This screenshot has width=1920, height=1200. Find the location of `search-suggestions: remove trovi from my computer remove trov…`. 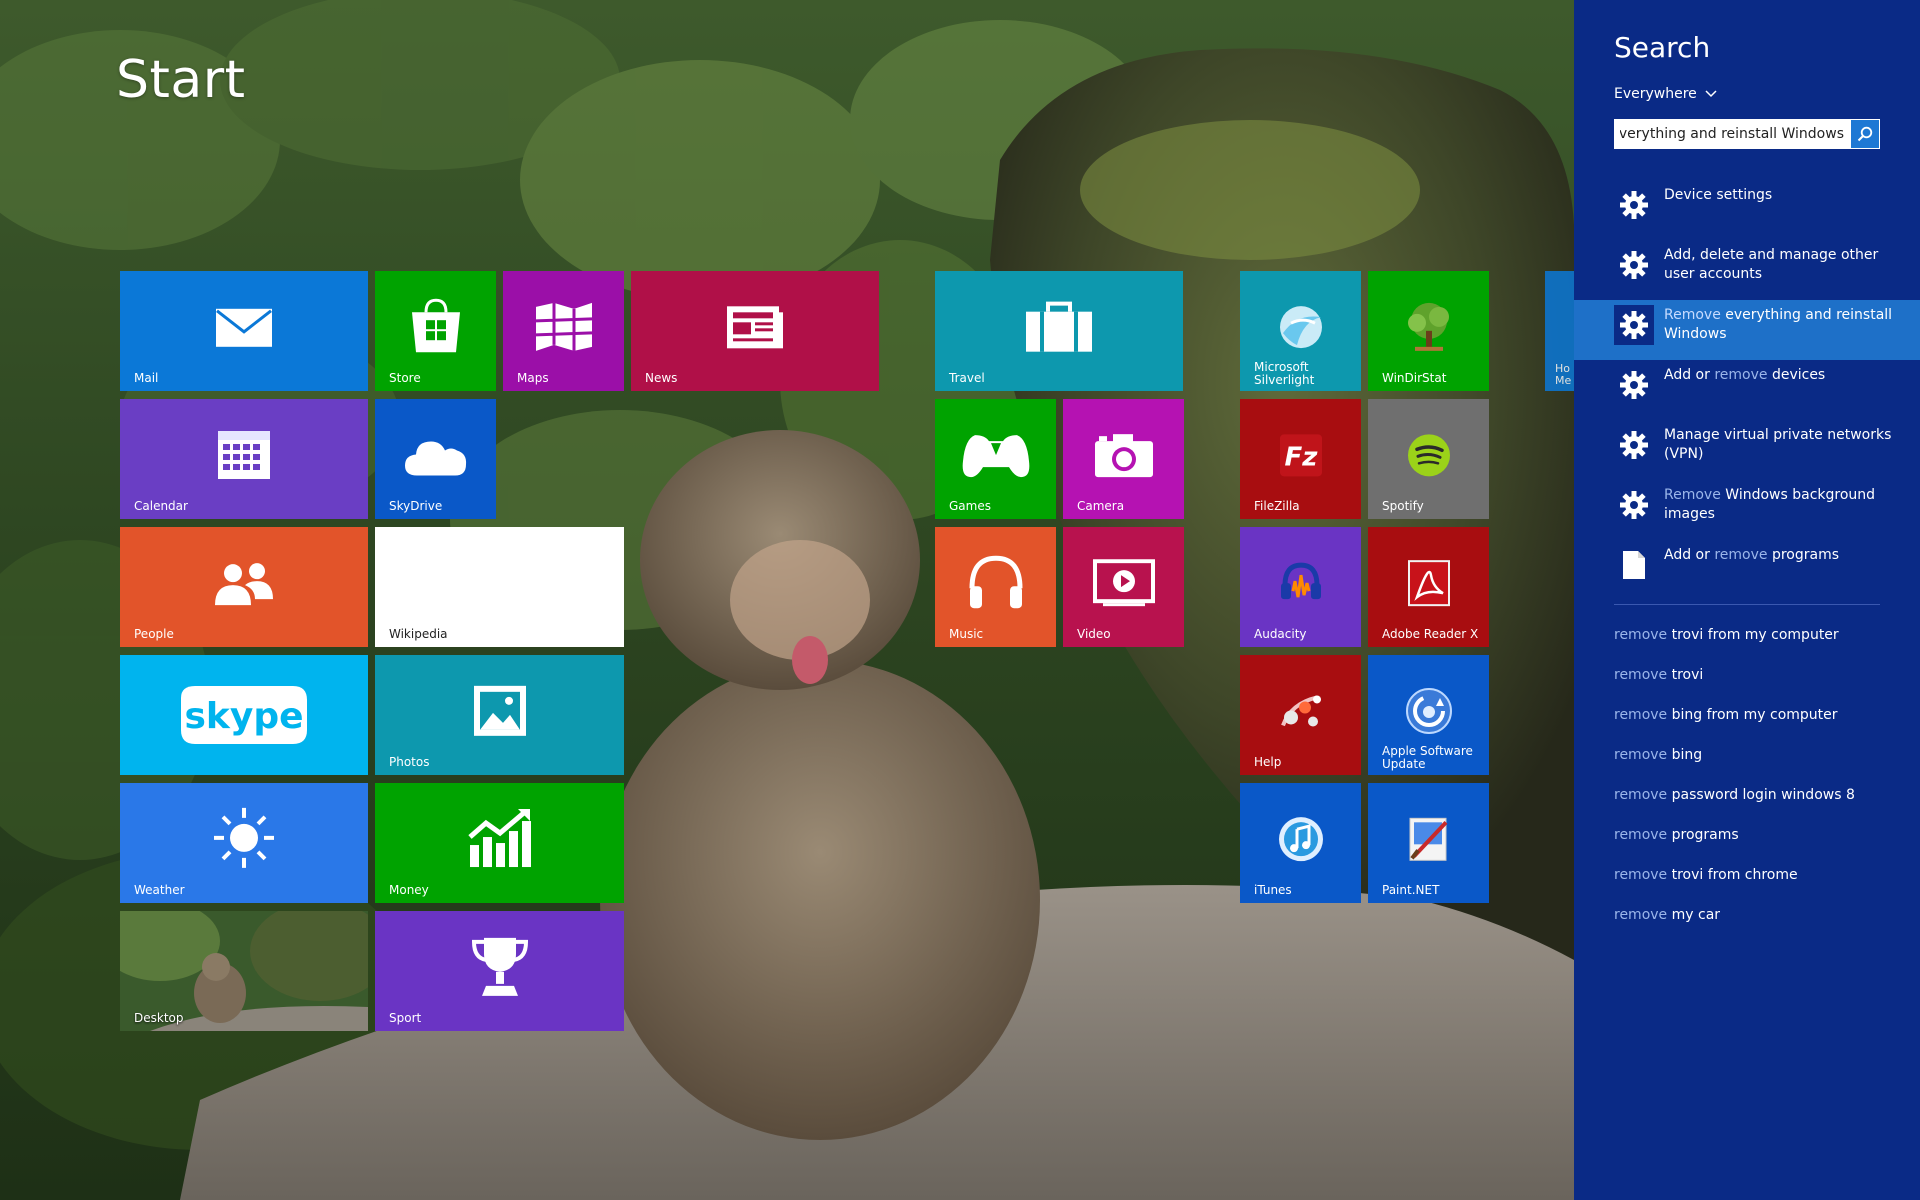

search-suggestions: remove trovi from my computer remove trov… is located at coordinates (1759, 782).